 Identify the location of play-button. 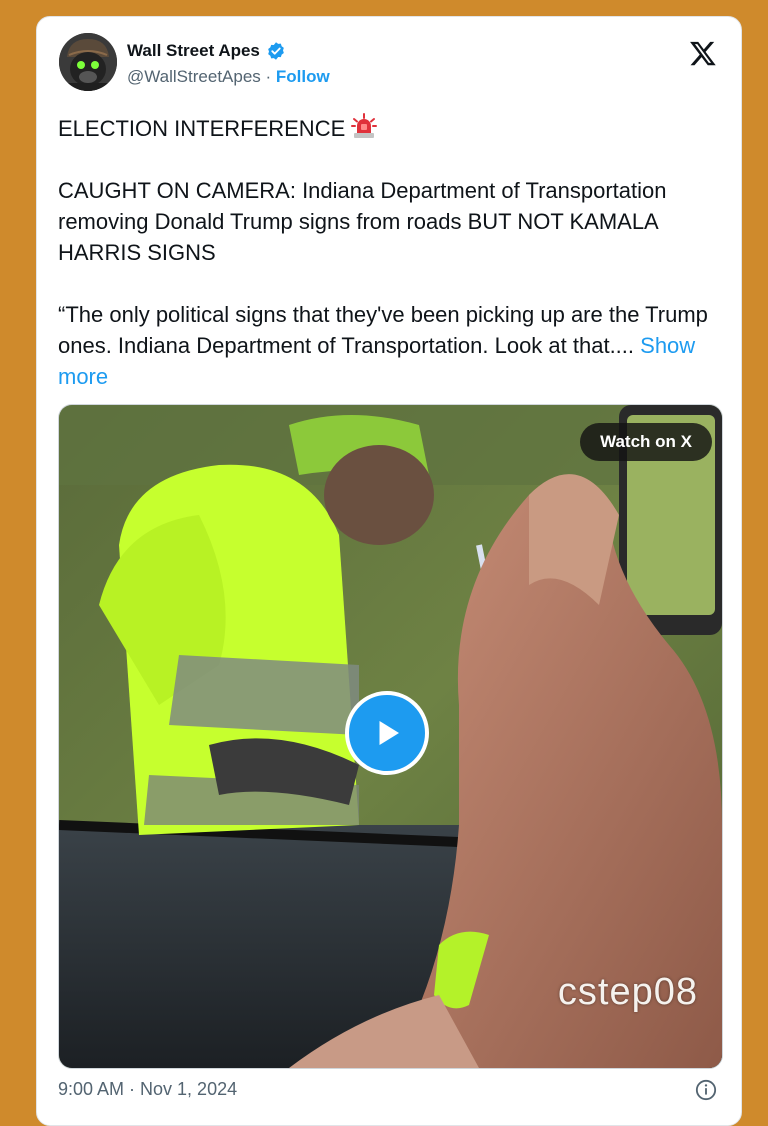
(387, 733).